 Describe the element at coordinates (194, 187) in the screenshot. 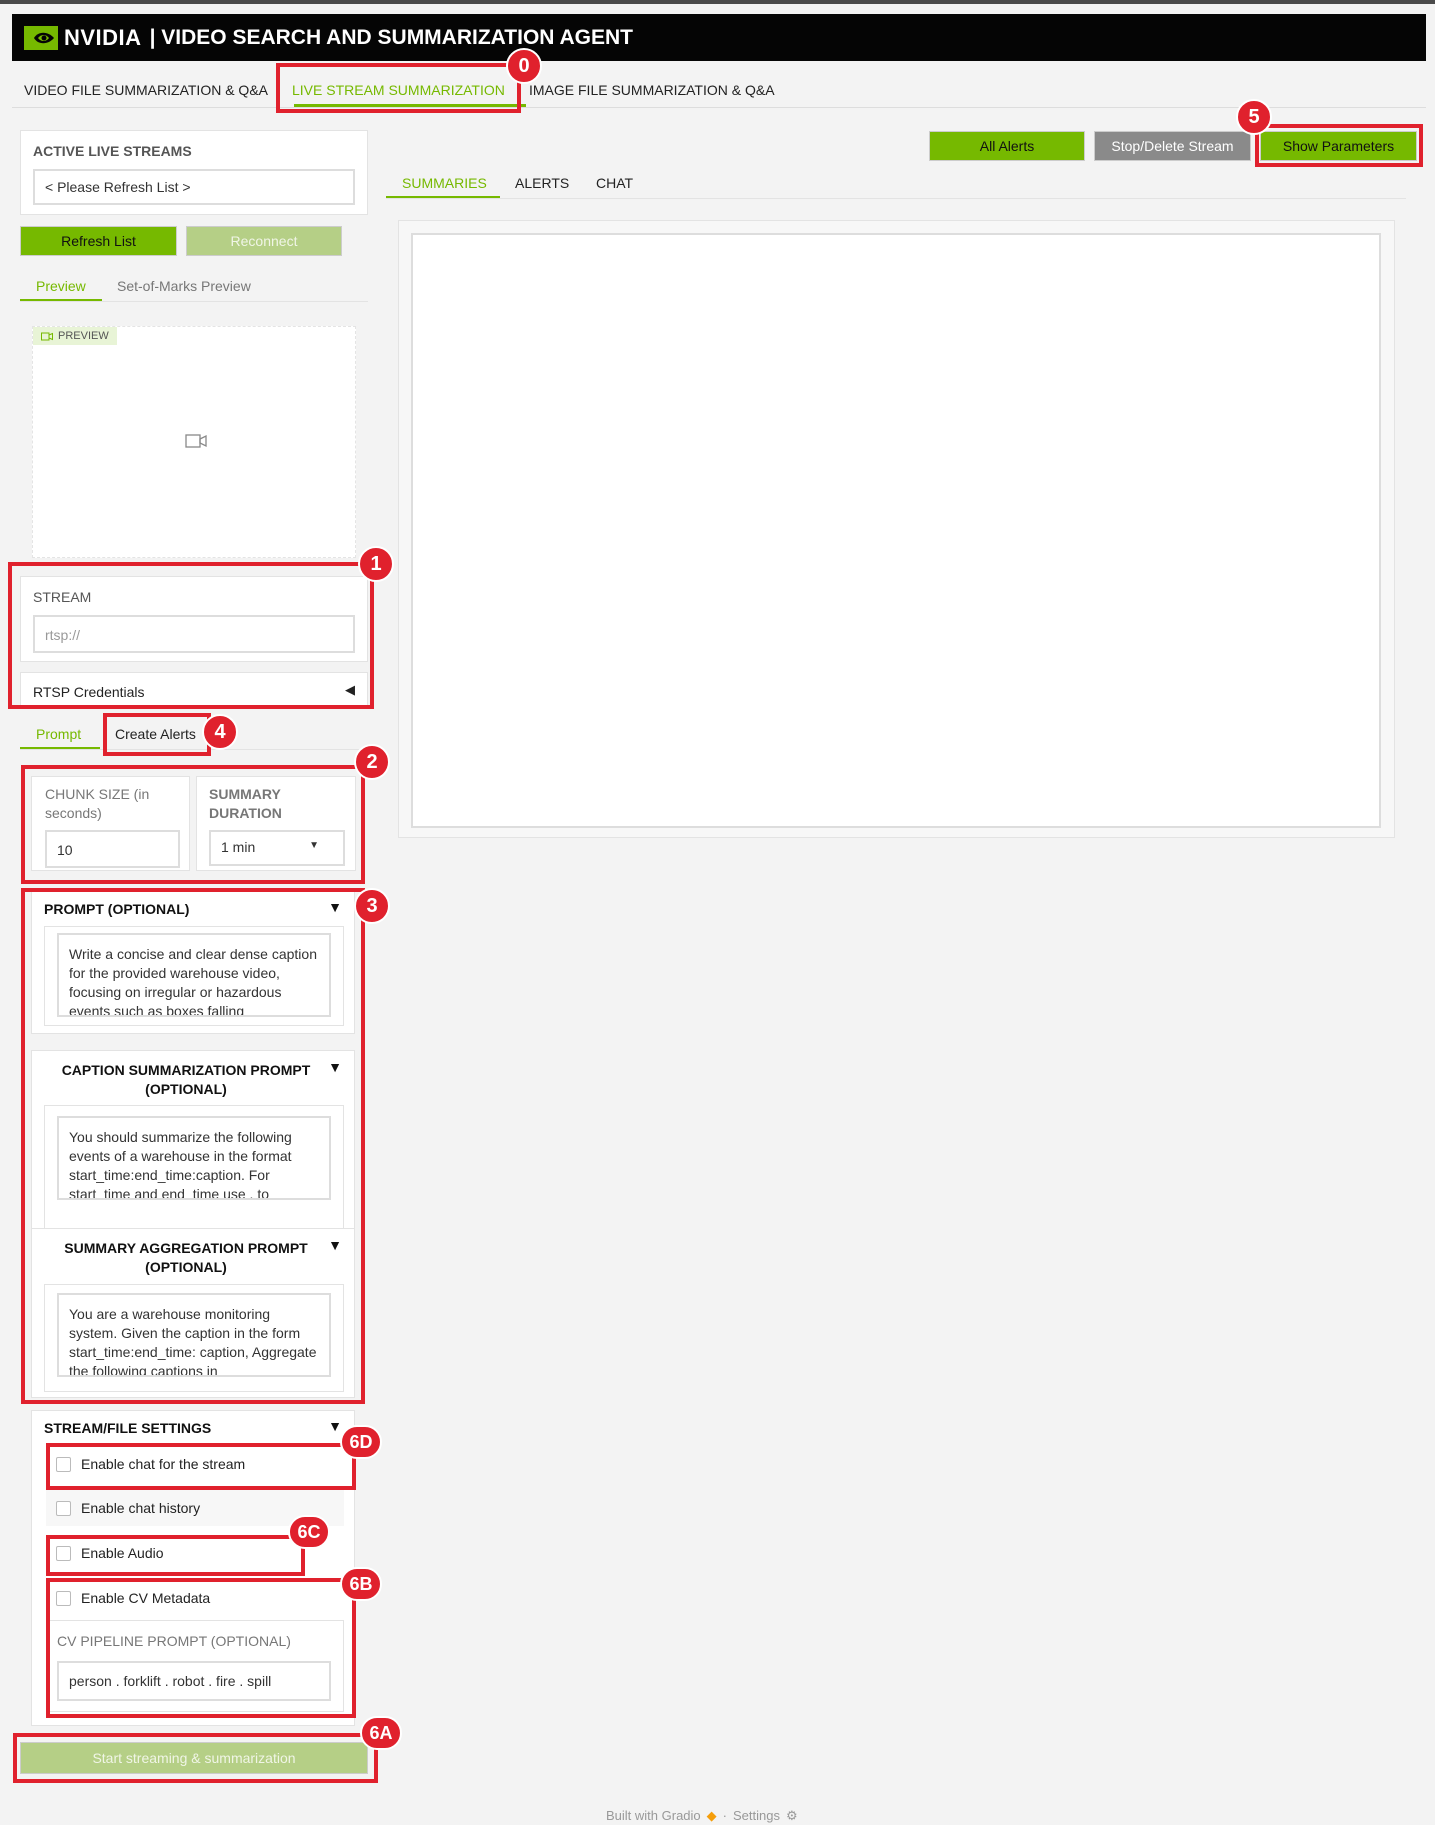

I see `streams-dropdown: < Please Refresh List >` at that location.